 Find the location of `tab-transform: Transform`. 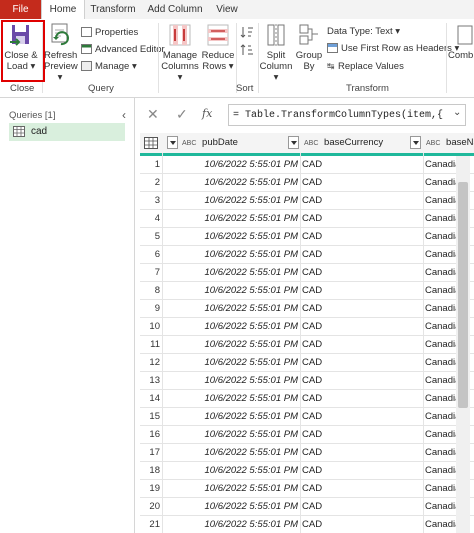

tab-transform: Transform is located at coordinates (113, 9).